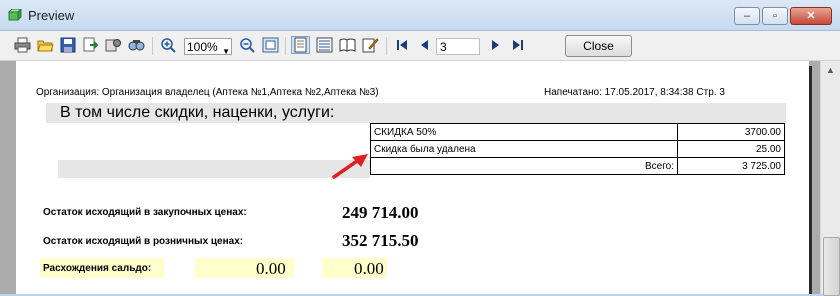  I want to click on retail-balance-value: 352 715.50, so click(380, 240).